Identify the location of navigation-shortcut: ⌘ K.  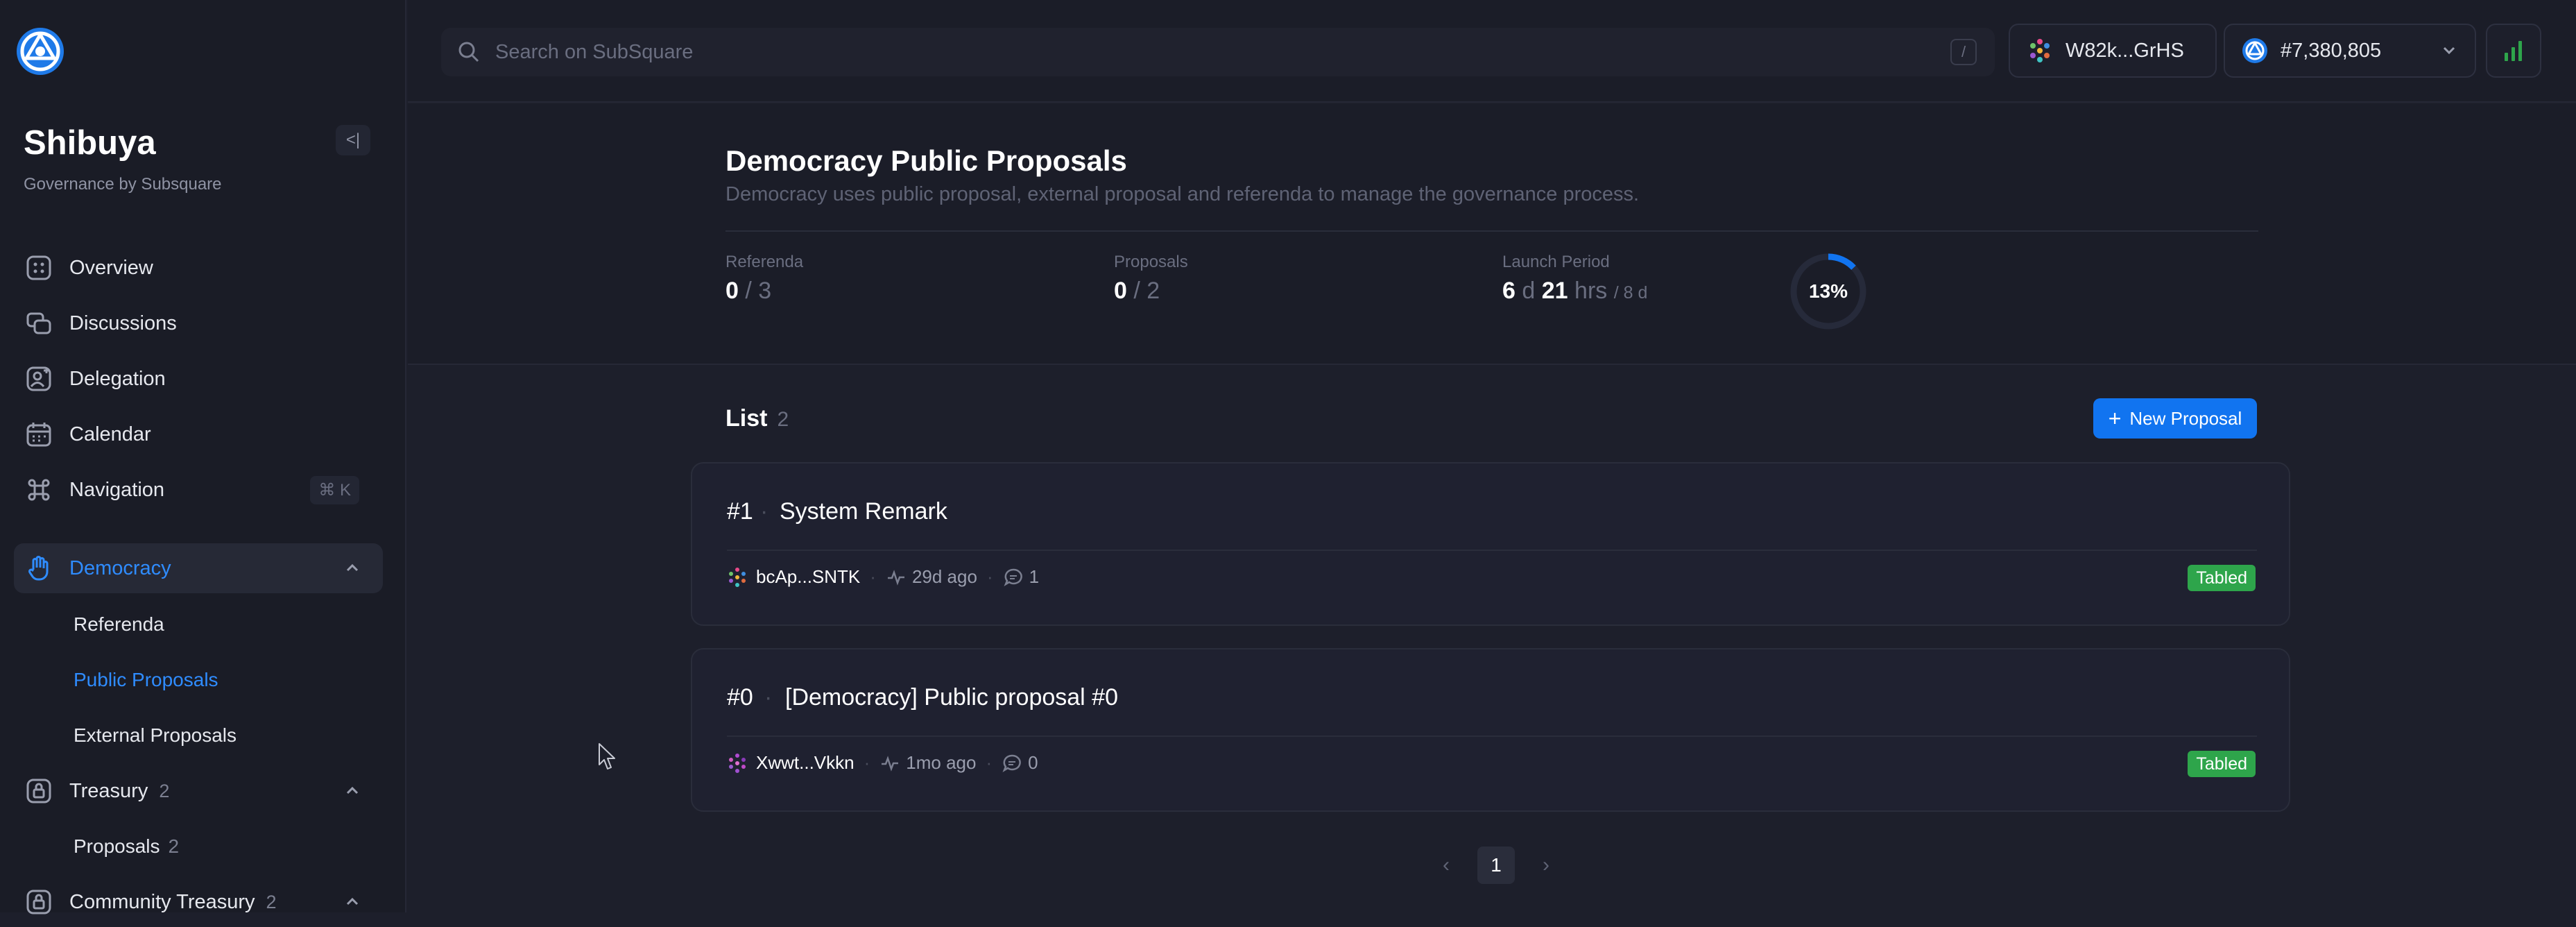
(334, 489).